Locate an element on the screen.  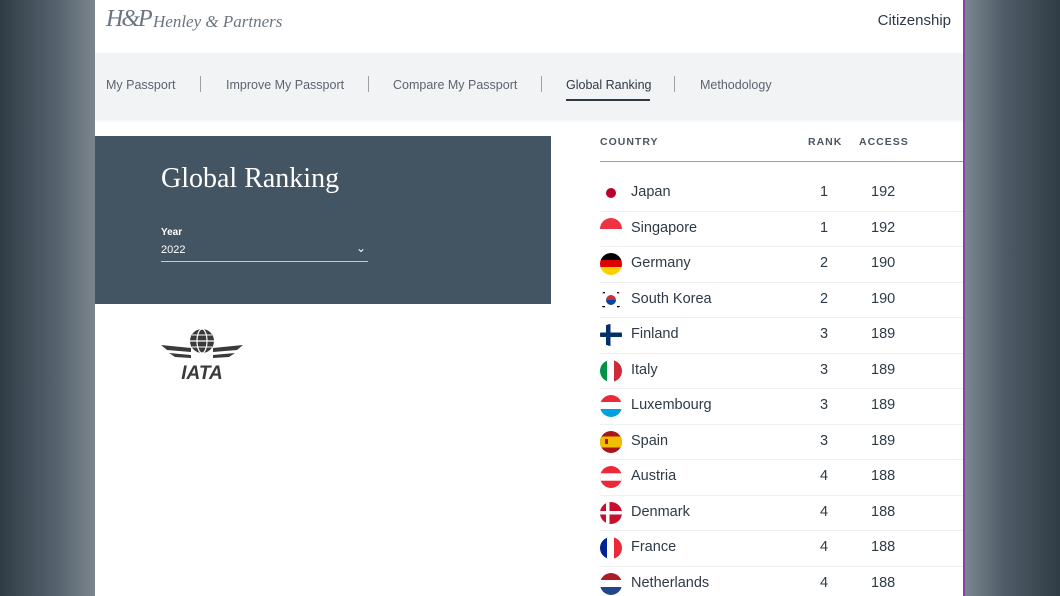
flag-icon-at is located at coordinates (611, 477).